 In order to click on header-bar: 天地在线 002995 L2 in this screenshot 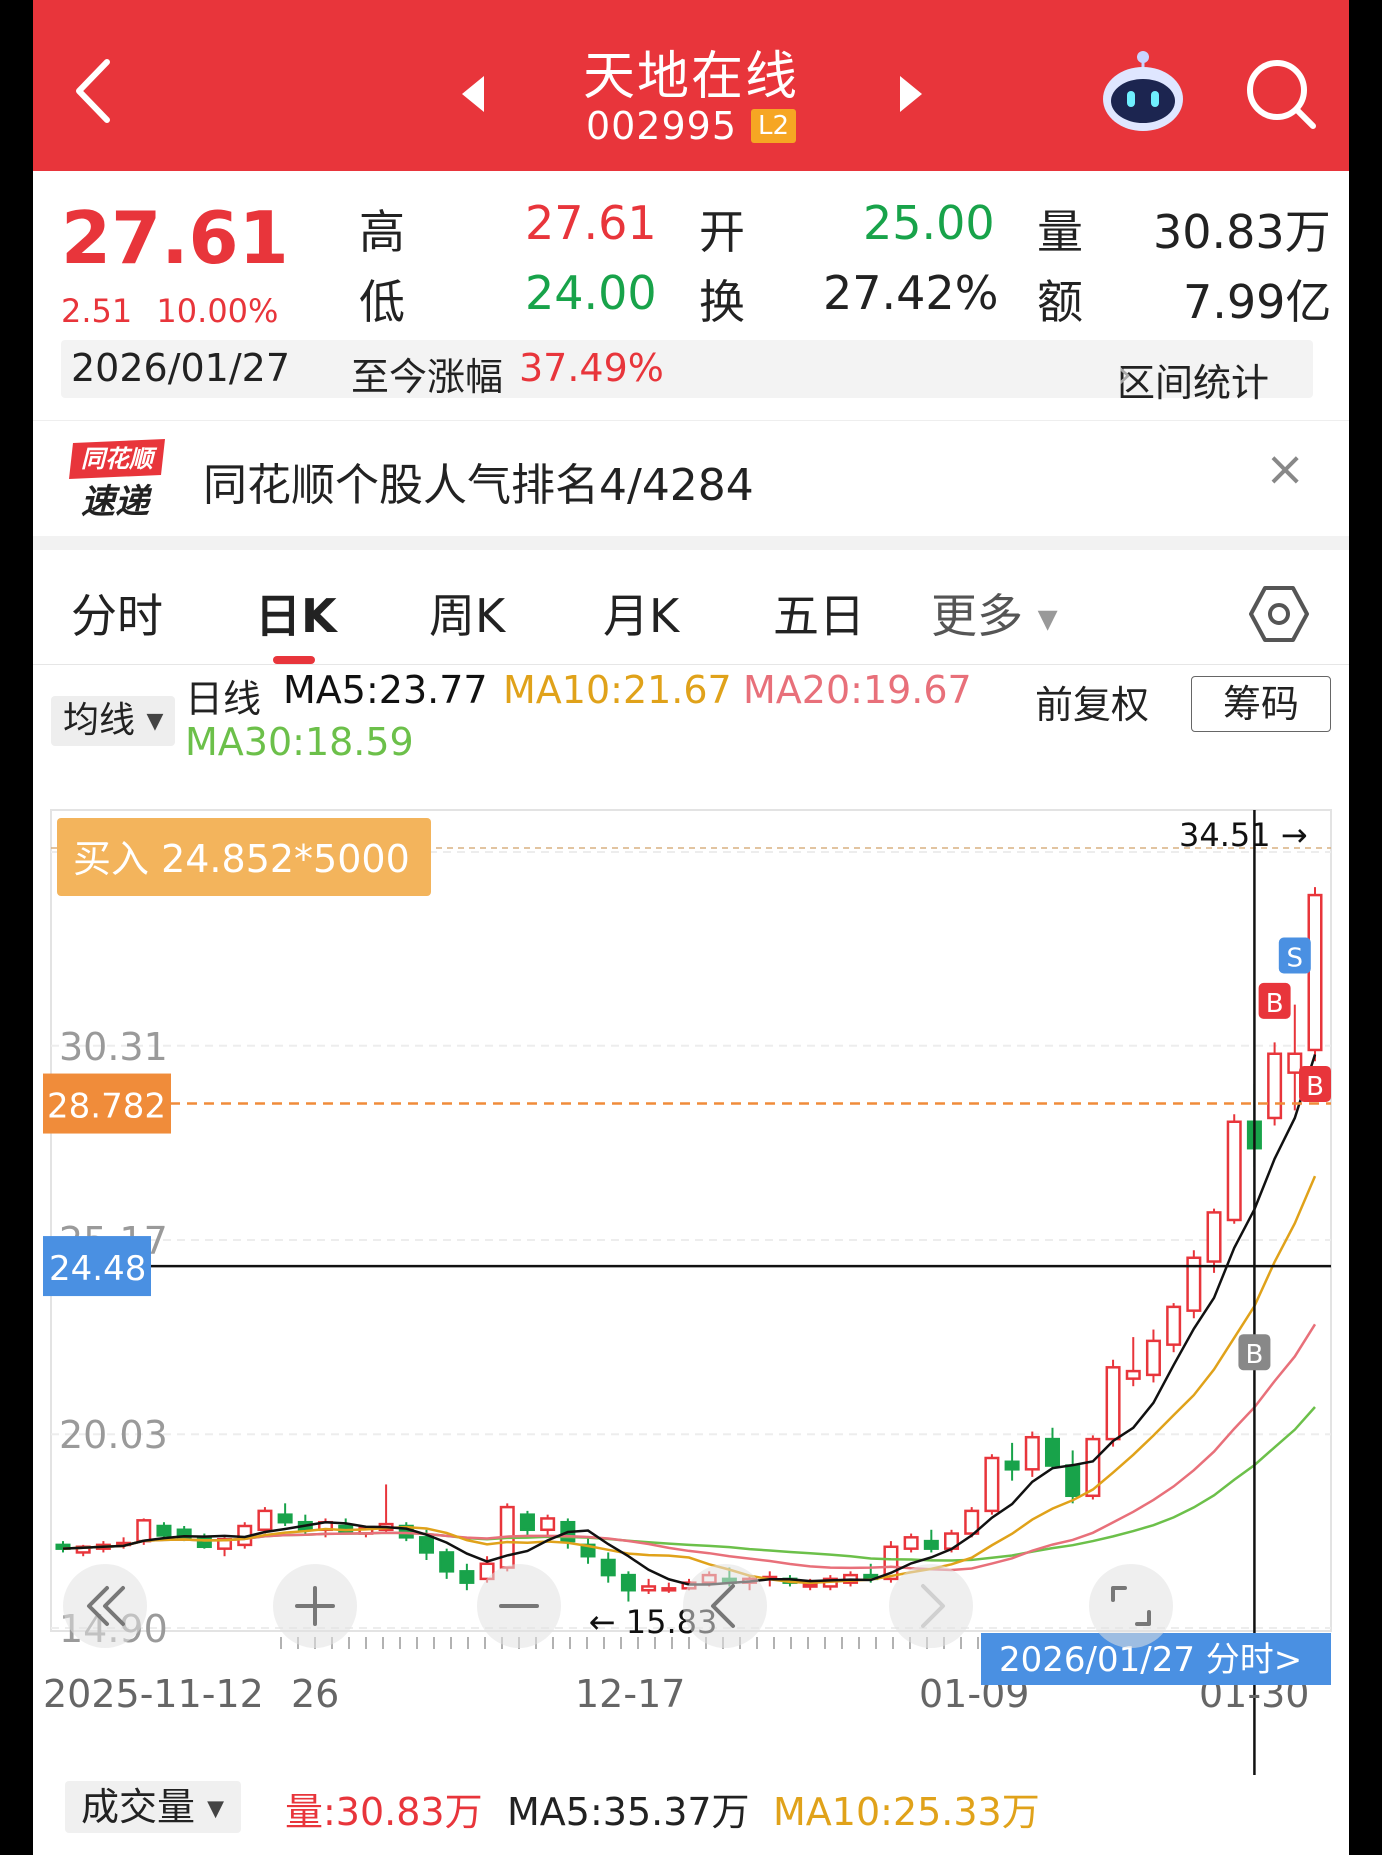, I will do `click(691, 85)`.